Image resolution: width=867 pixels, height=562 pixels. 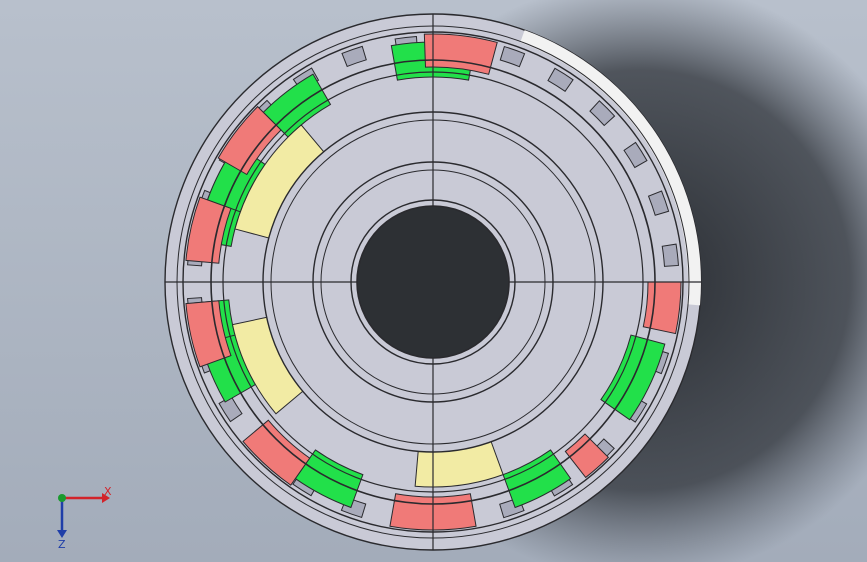 I want to click on z-axis-head, so click(x=62, y=534).